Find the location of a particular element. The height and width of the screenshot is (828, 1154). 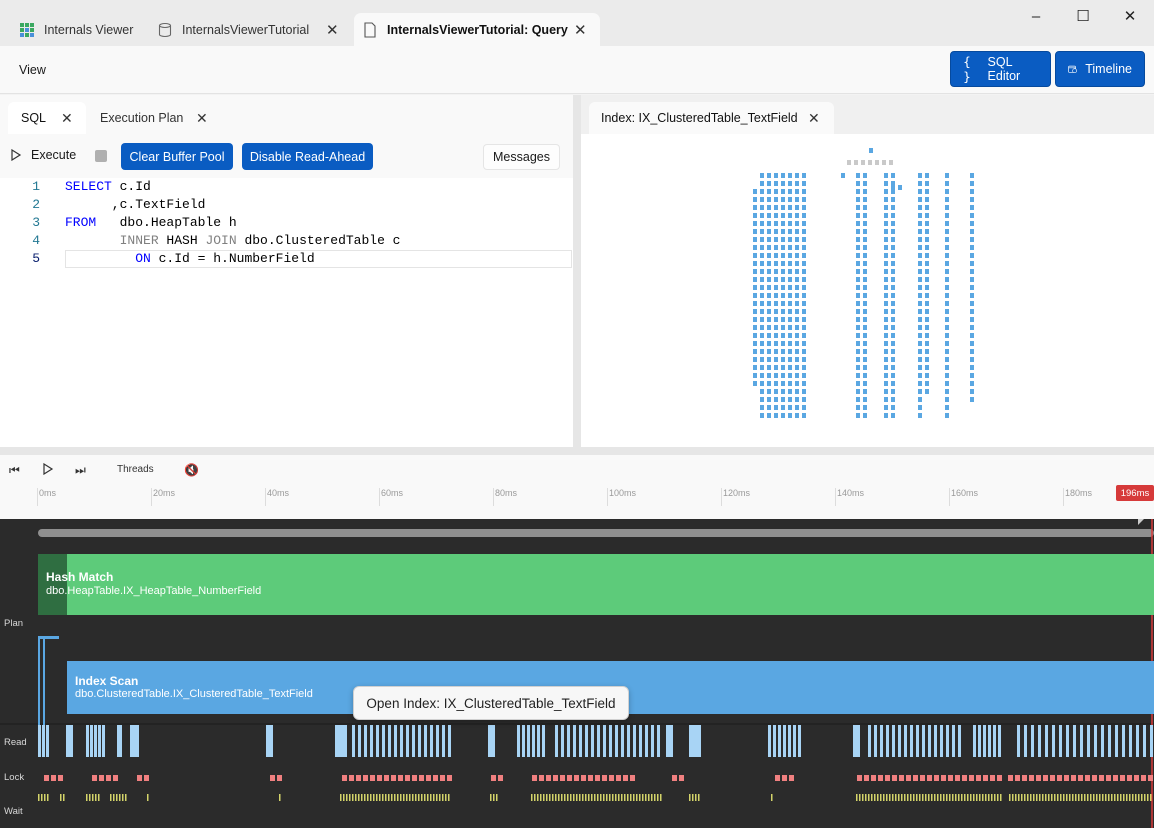

tab-label: InternalsViewerTutorial: Query is located at coordinates (477, 29).